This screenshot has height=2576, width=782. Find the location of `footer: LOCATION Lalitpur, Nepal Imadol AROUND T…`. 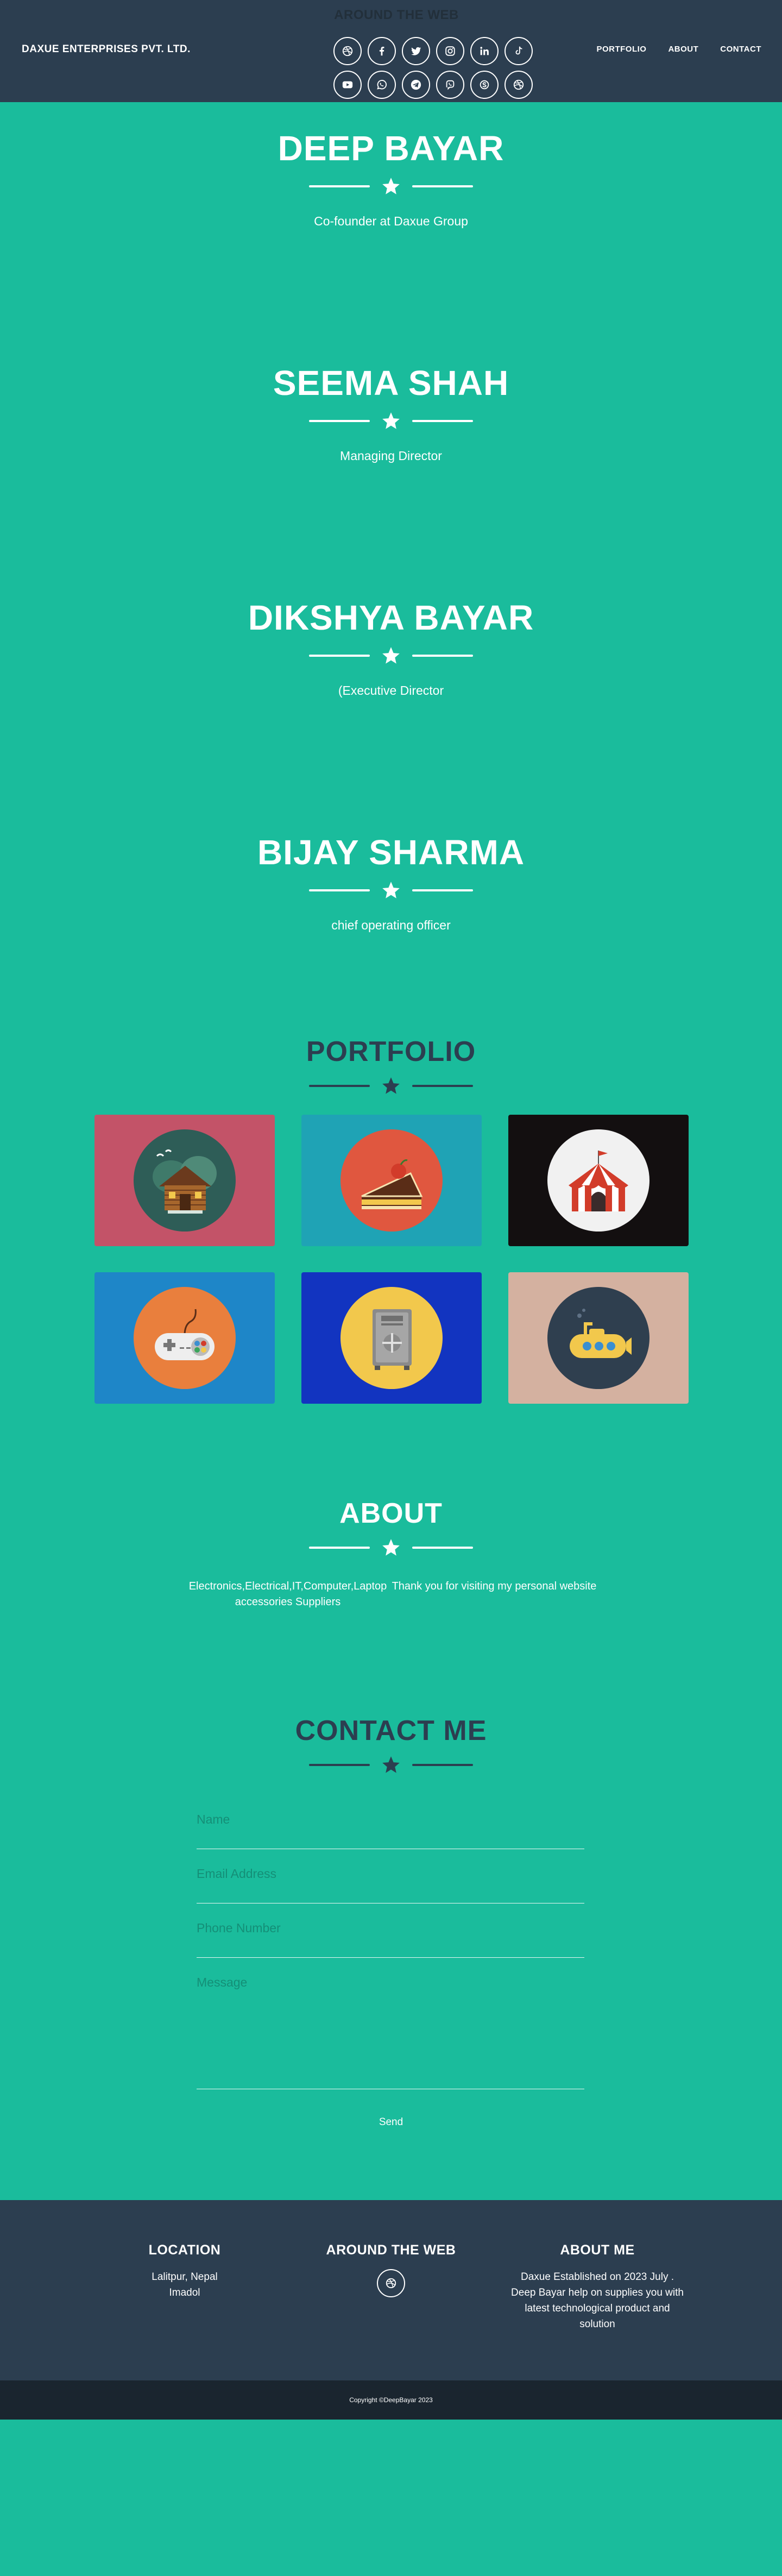

footer: LOCATION Lalitpur, Nepal Imadol AROUND T… is located at coordinates (391, 2290).